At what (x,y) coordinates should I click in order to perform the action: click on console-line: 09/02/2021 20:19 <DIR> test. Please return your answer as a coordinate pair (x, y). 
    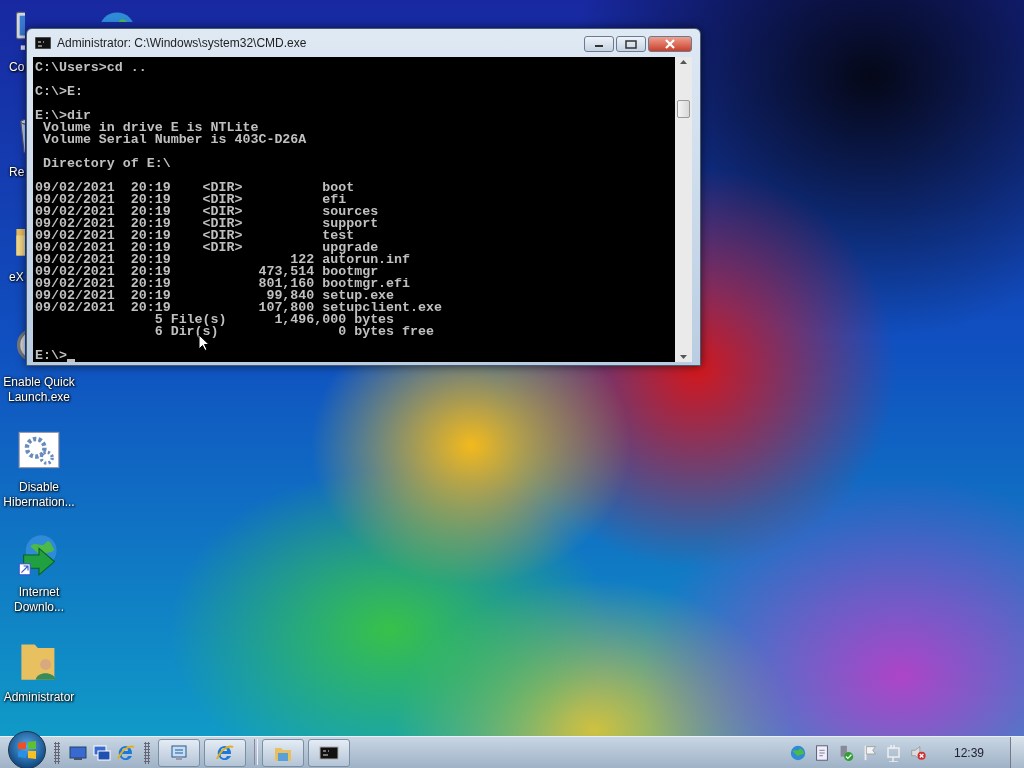
    Looking at the image, I should click on (195, 236).